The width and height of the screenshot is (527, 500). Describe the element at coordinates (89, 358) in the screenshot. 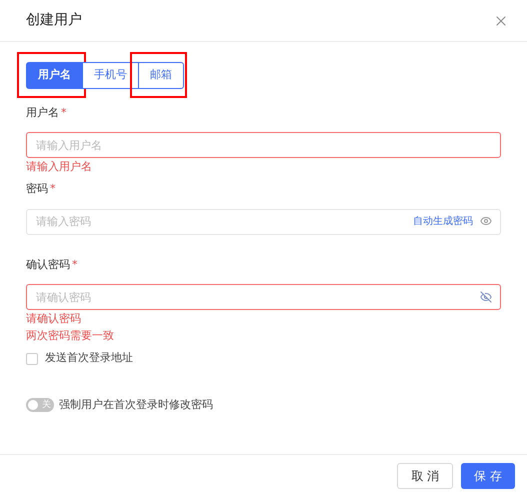

I see `checkbox-label: 发送首次登录地址` at that location.